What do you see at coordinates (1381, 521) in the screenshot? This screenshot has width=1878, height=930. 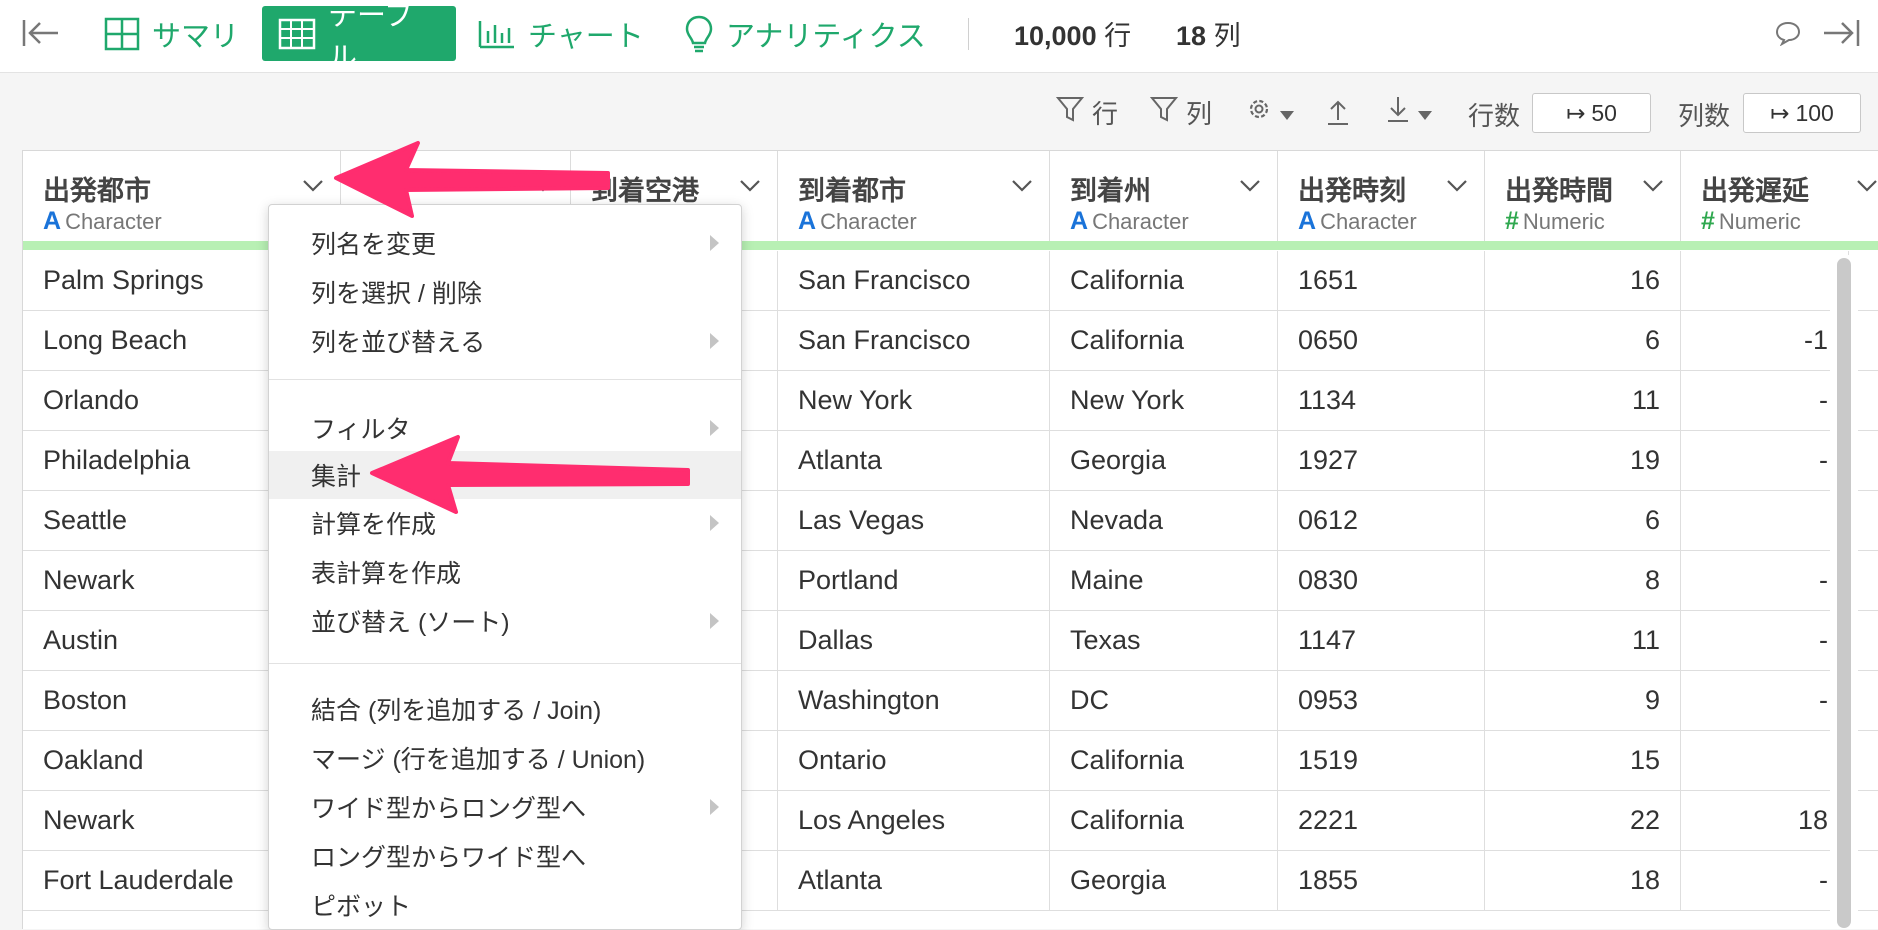 I see `cell-dep-time: 0612` at bounding box center [1381, 521].